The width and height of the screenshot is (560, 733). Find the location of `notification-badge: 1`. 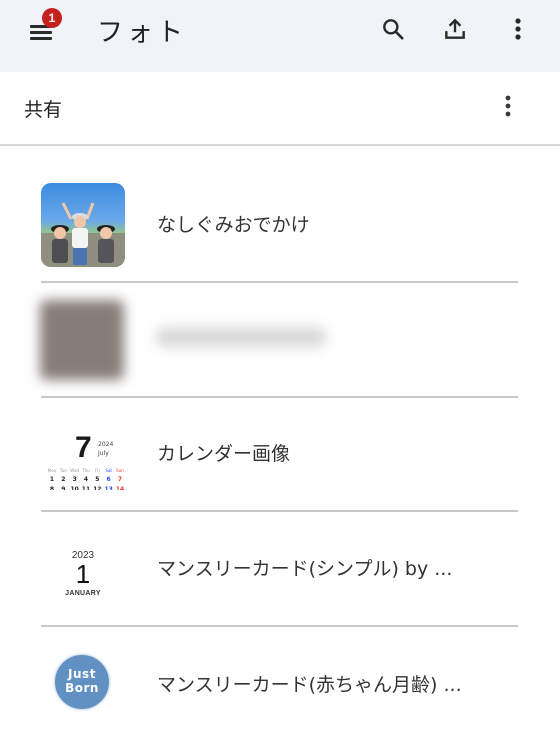

notification-badge: 1 is located at coordinates (52, 18).